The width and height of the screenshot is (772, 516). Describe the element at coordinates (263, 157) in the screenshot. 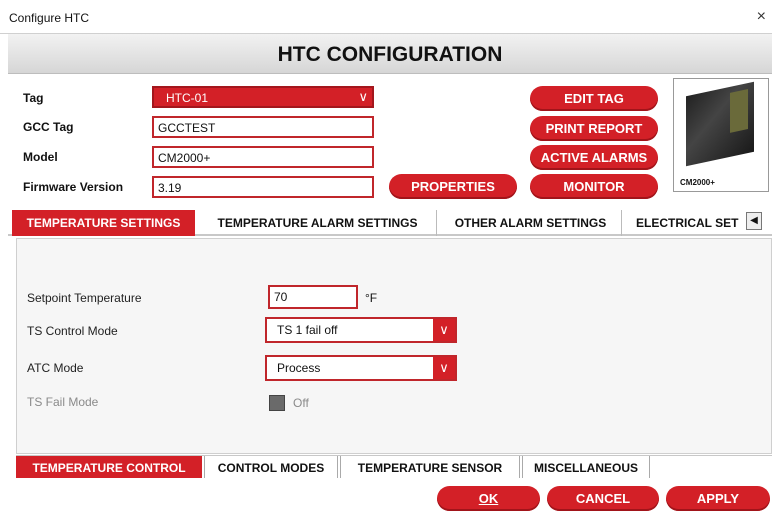

I see `model-field: CM2000+` at that location.